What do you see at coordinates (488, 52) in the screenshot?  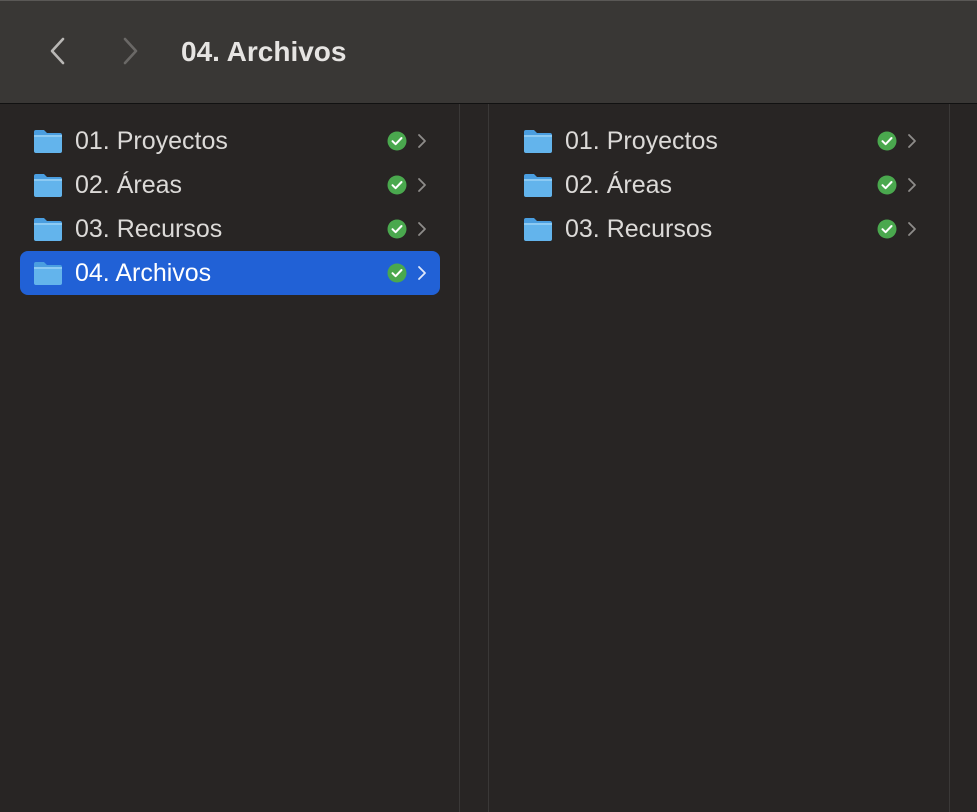 I see `toolbar: 04. Archivos` at bounding box center [488, 52].